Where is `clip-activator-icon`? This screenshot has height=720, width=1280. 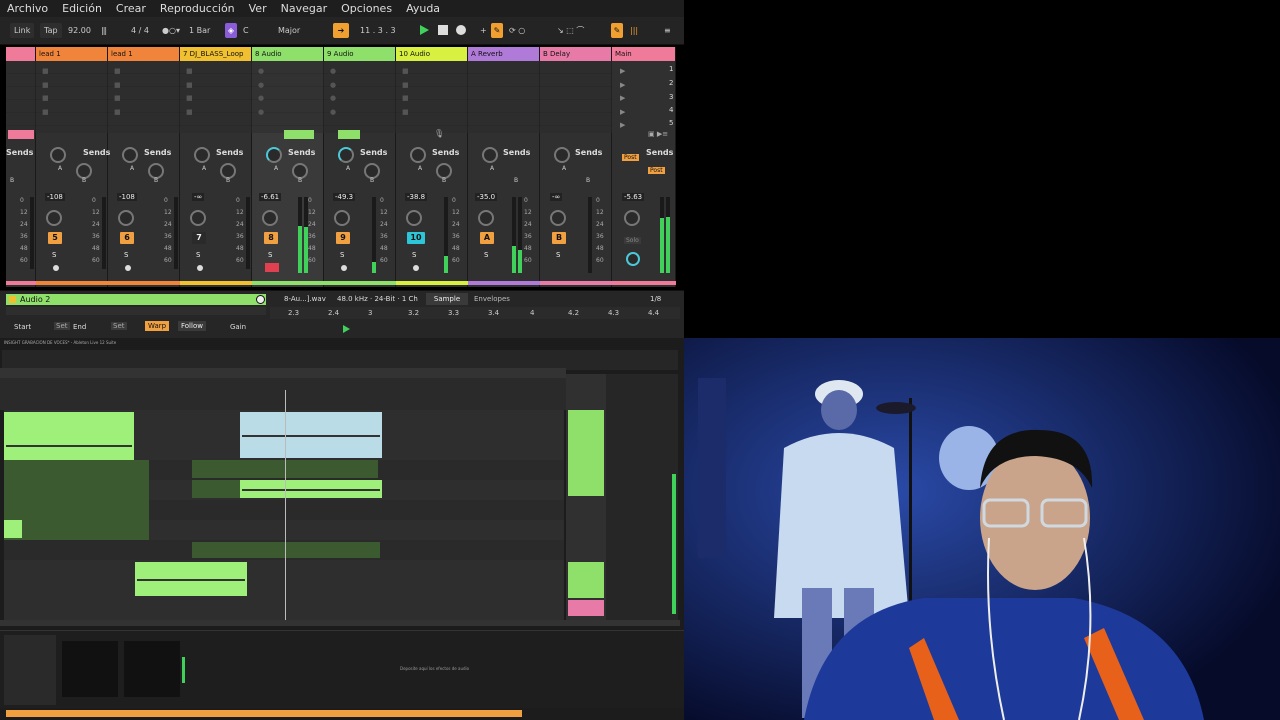 clip-activator-icon is located at coordinates (260, 299).